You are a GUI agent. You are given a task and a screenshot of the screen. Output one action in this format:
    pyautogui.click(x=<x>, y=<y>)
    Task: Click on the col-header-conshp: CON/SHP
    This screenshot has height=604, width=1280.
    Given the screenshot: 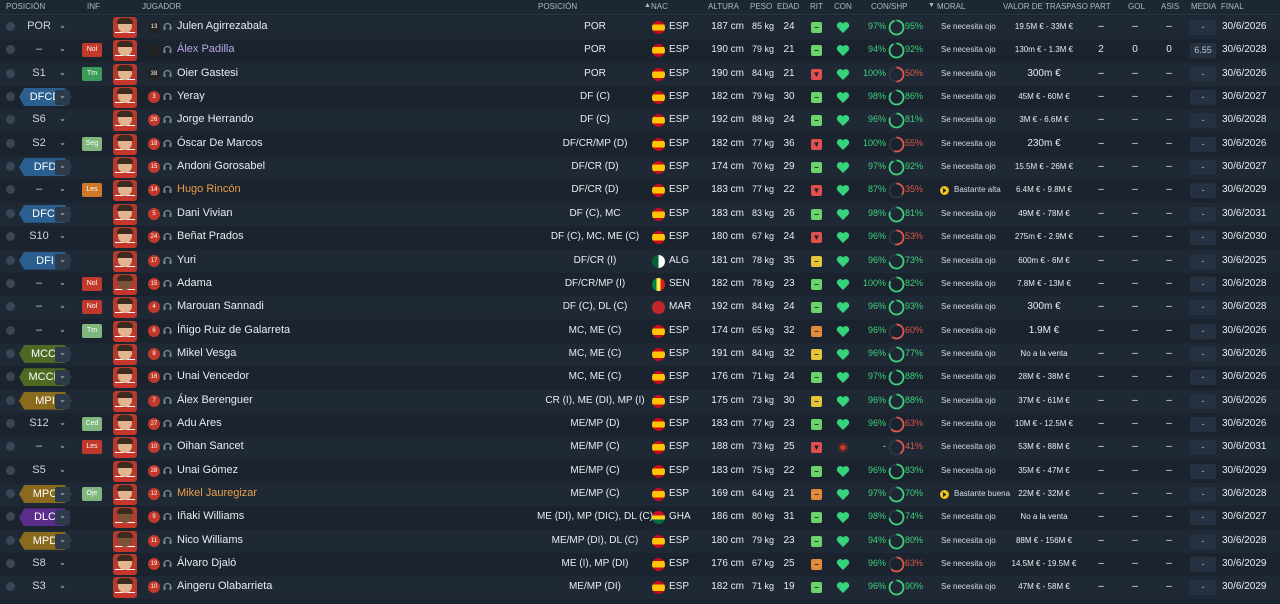 What is the action you would take?
    pyautogui.click(x=889, y=6)
    